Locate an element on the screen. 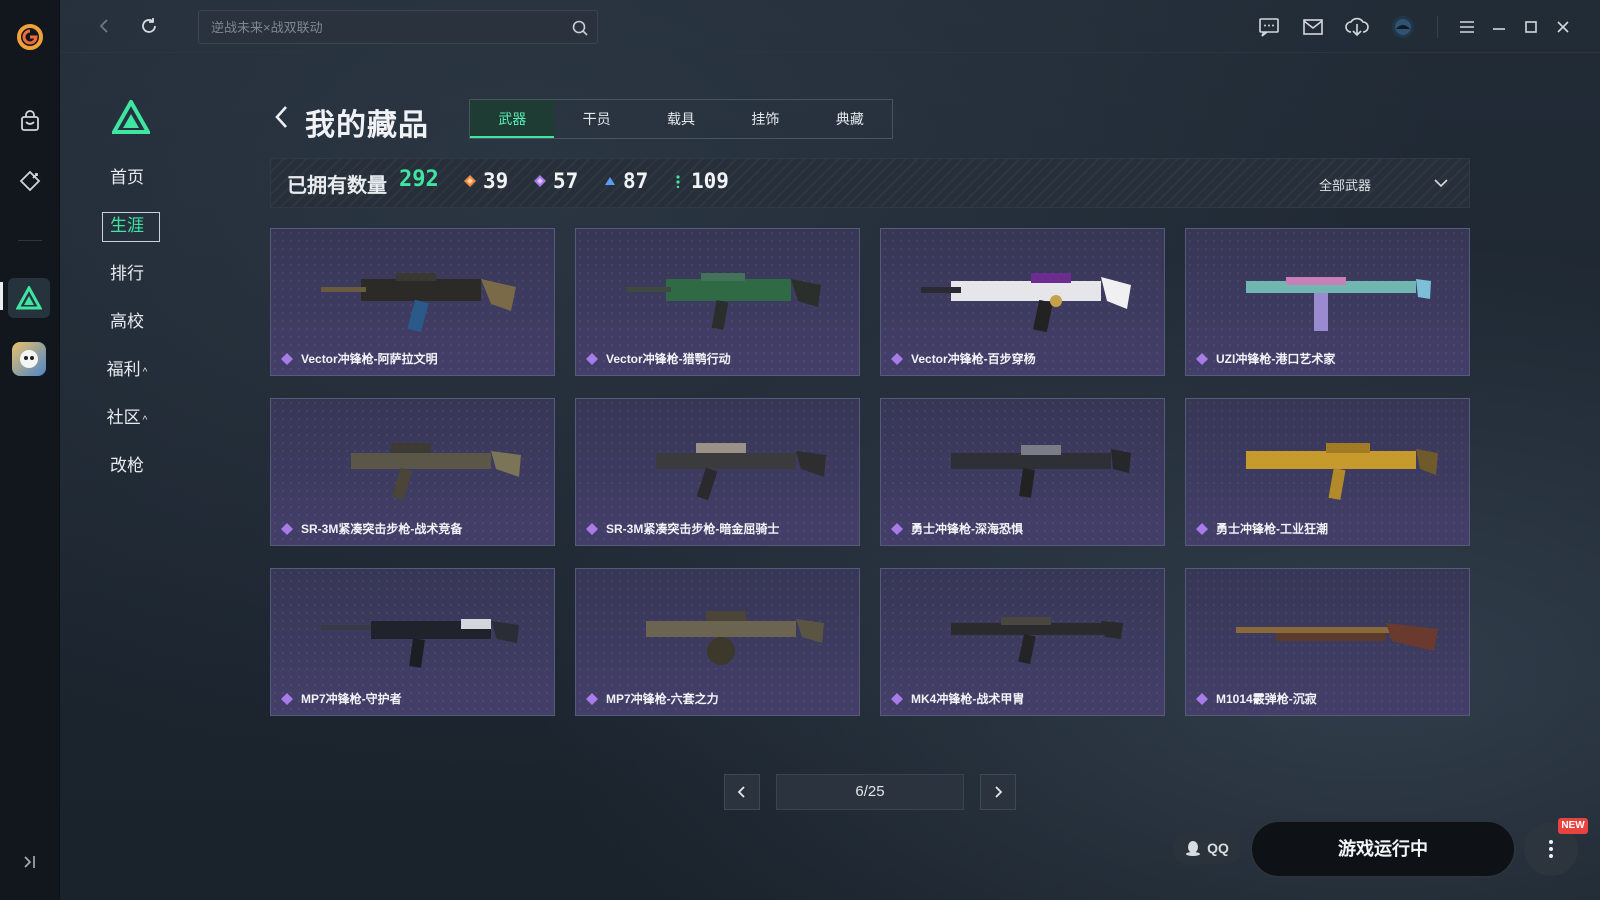 Image resolution: width=1600 pixels, height=900 pixels. chat-icon is located at coordinates (1269, 27).